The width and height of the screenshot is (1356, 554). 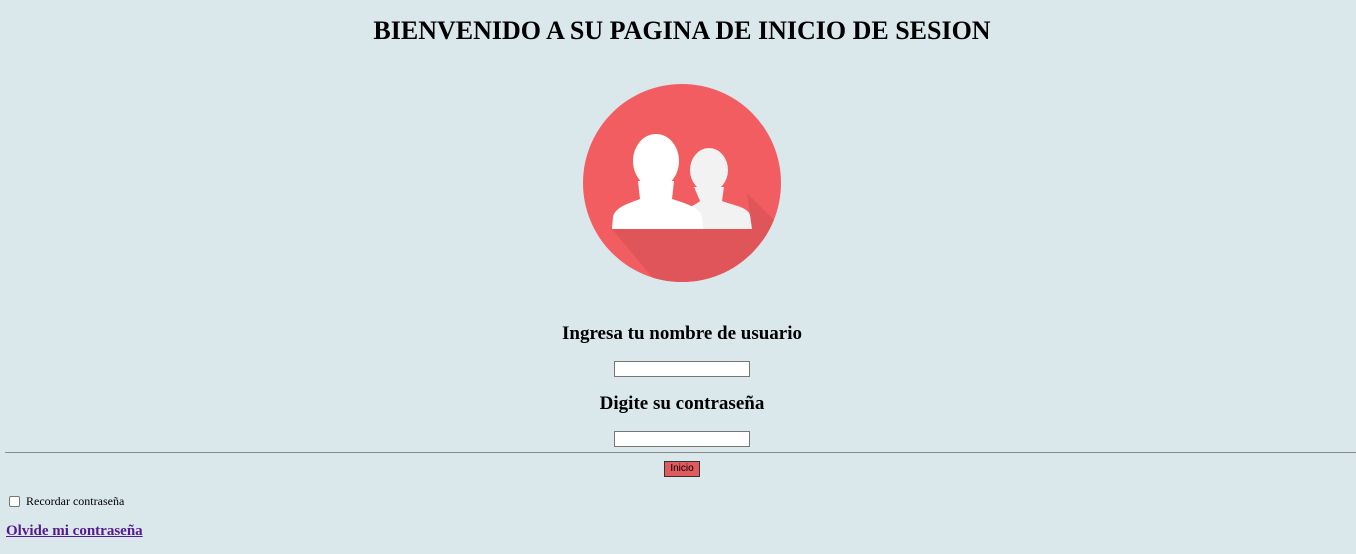 What do you see at coordinates (682, 469) in the screenshot?
I see `login-button: Inicio` at bounding box center [682, 469].